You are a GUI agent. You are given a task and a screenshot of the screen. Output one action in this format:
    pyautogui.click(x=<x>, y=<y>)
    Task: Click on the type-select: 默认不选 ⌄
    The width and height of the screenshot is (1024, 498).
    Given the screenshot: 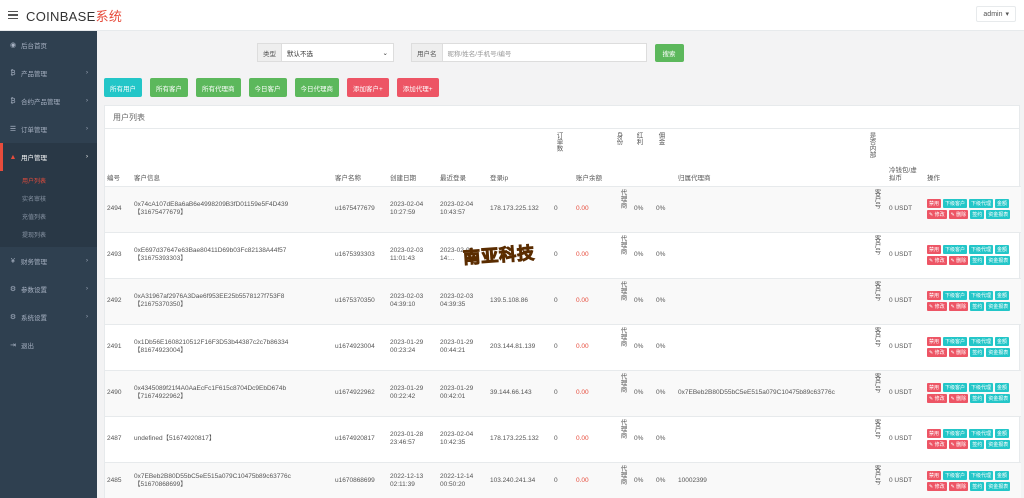 What is the action you would take?
    pyautogui.click(x=338, y=52)
    